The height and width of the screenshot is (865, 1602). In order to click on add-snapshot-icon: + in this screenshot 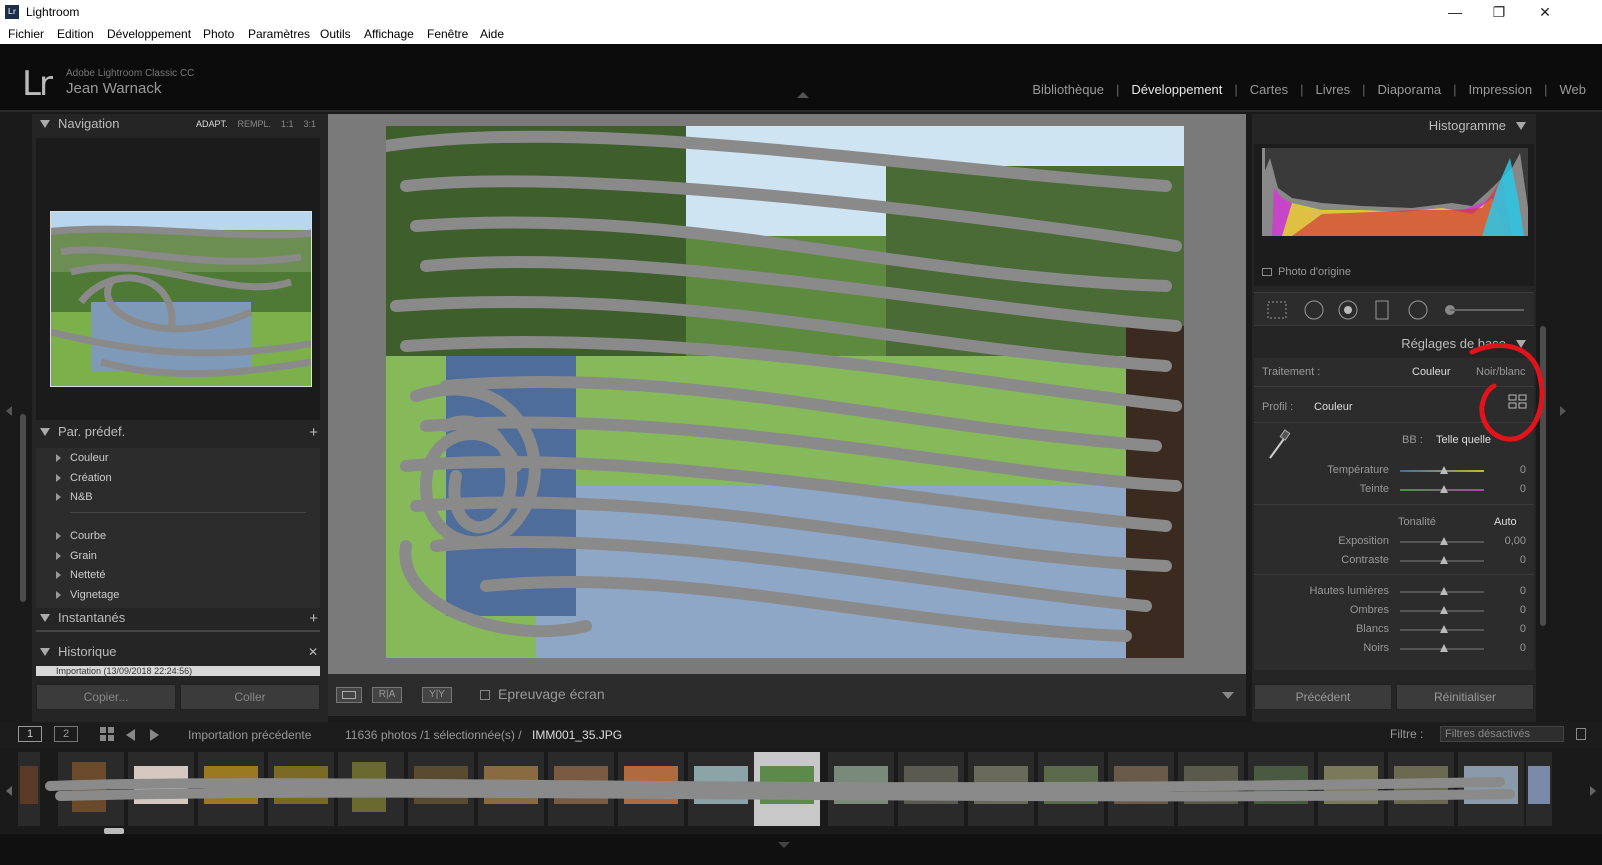, I will do `click(313, 618)`.